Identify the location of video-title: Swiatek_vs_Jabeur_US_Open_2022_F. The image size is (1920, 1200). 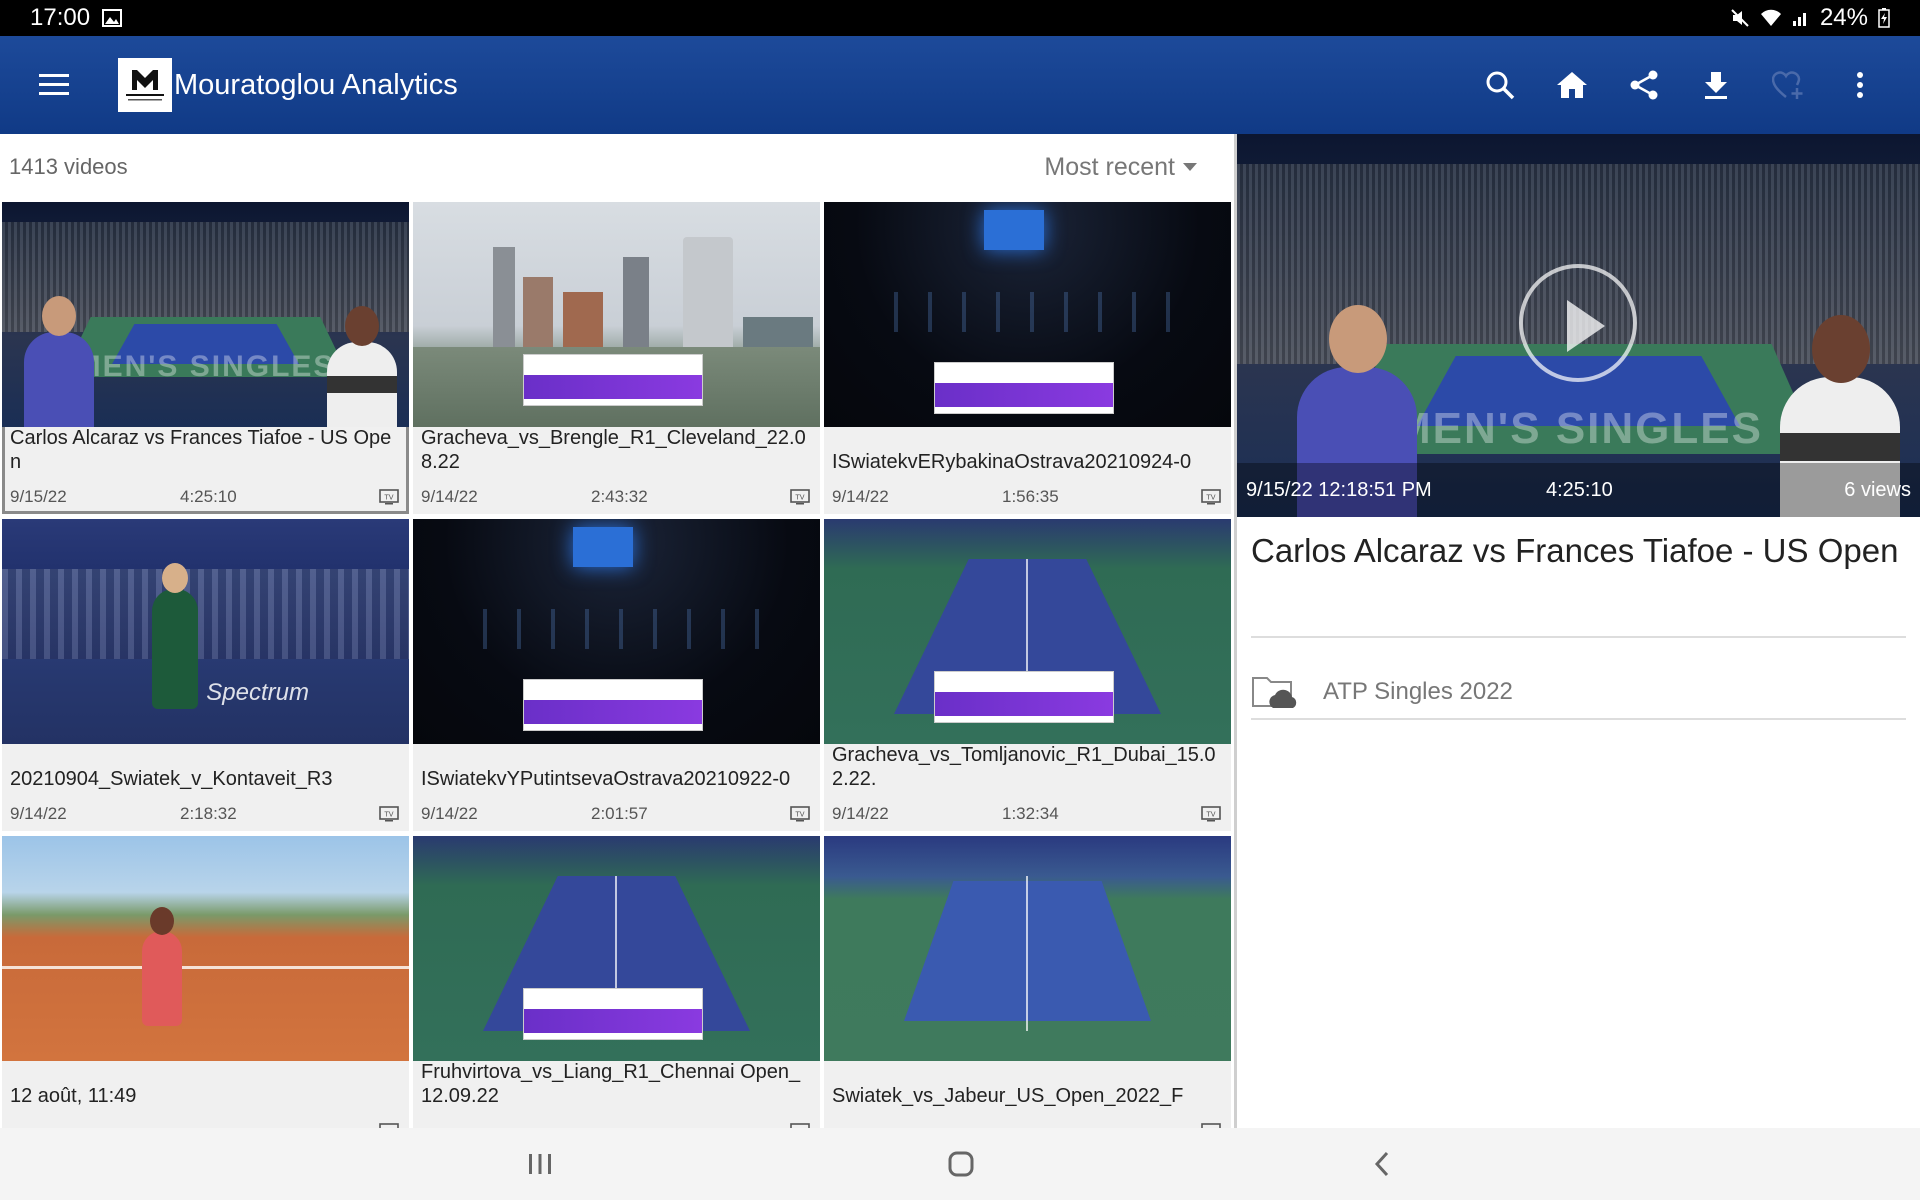
(1008, 1096).